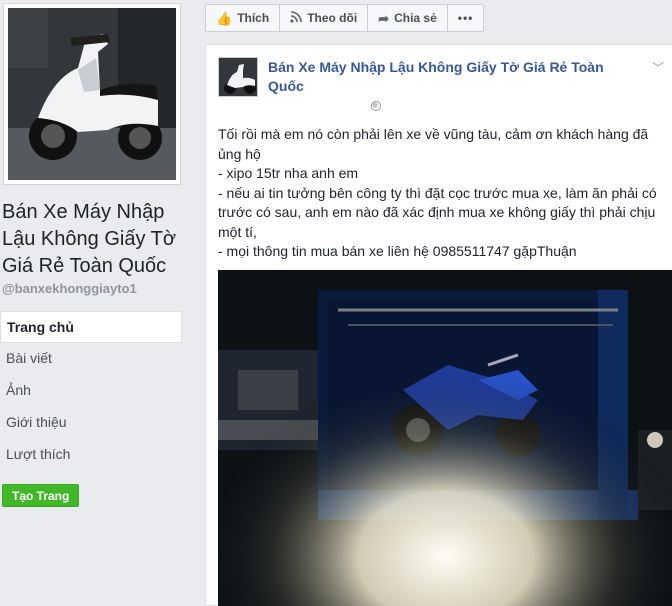 The image size is (672, 606). What do you see at coordinates (376, 106) in the screenshot?
I see `globe-icon` at bounding box center [376, 106].